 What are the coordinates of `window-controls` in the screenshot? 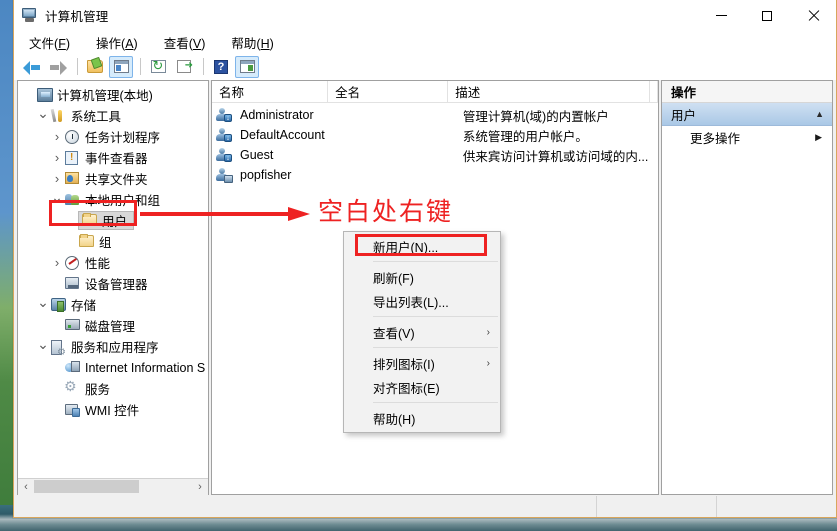 It's located at (767, 15).